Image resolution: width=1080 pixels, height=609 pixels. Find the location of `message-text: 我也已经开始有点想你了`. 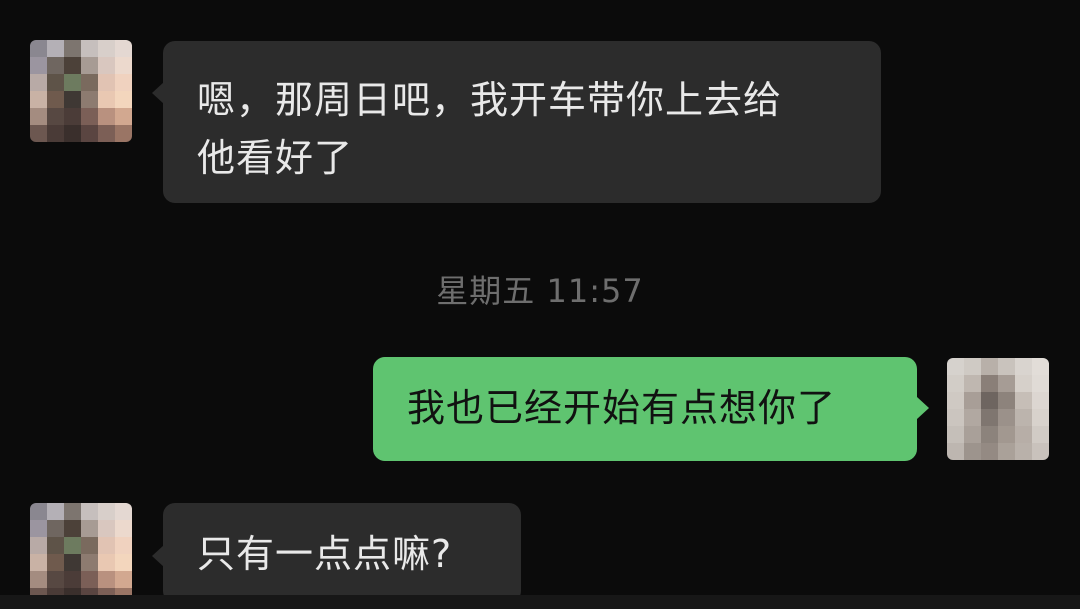

message-text: 我也已经开始有点想你了 is located at coordinates (622, 408).